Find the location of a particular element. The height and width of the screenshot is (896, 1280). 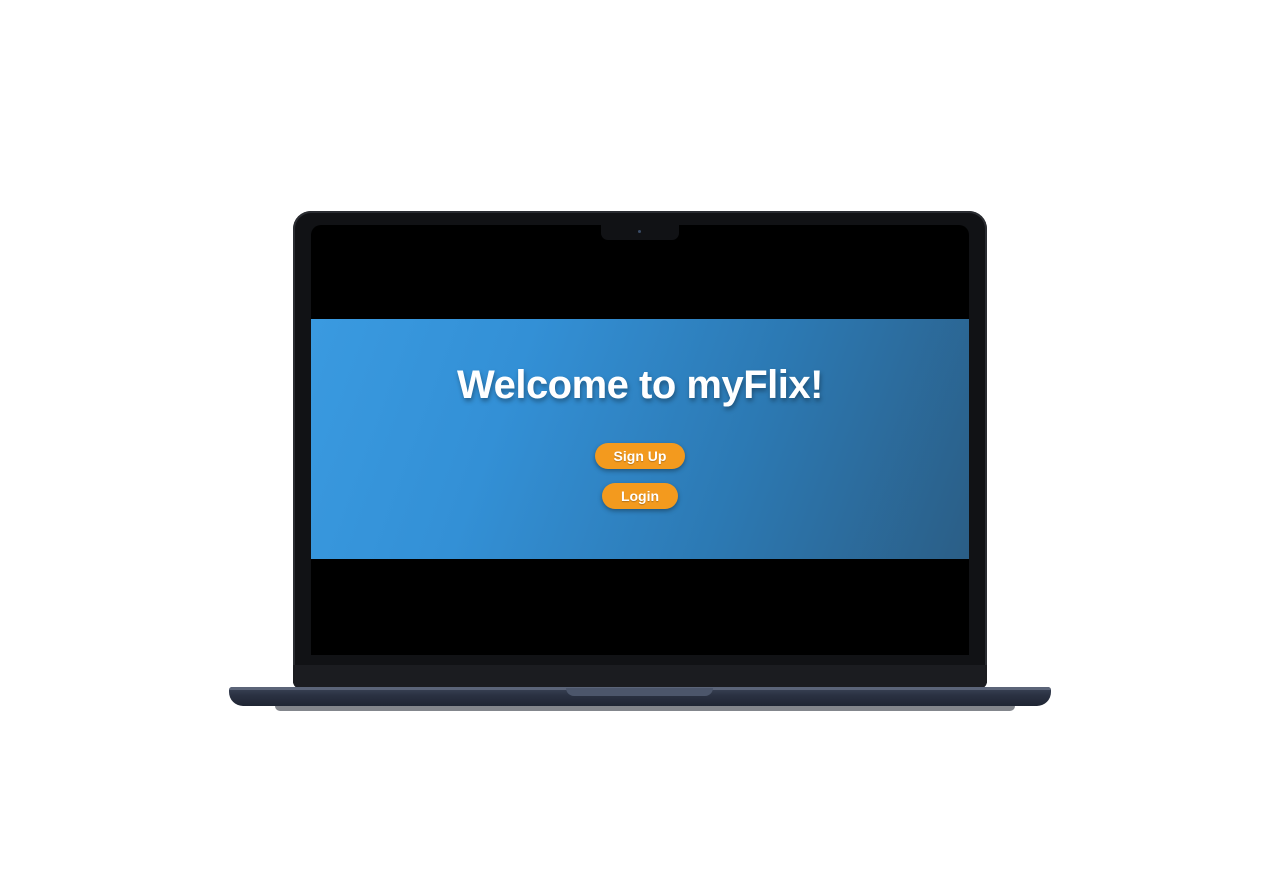

laptop-chin is located at coordinates (640, 677).